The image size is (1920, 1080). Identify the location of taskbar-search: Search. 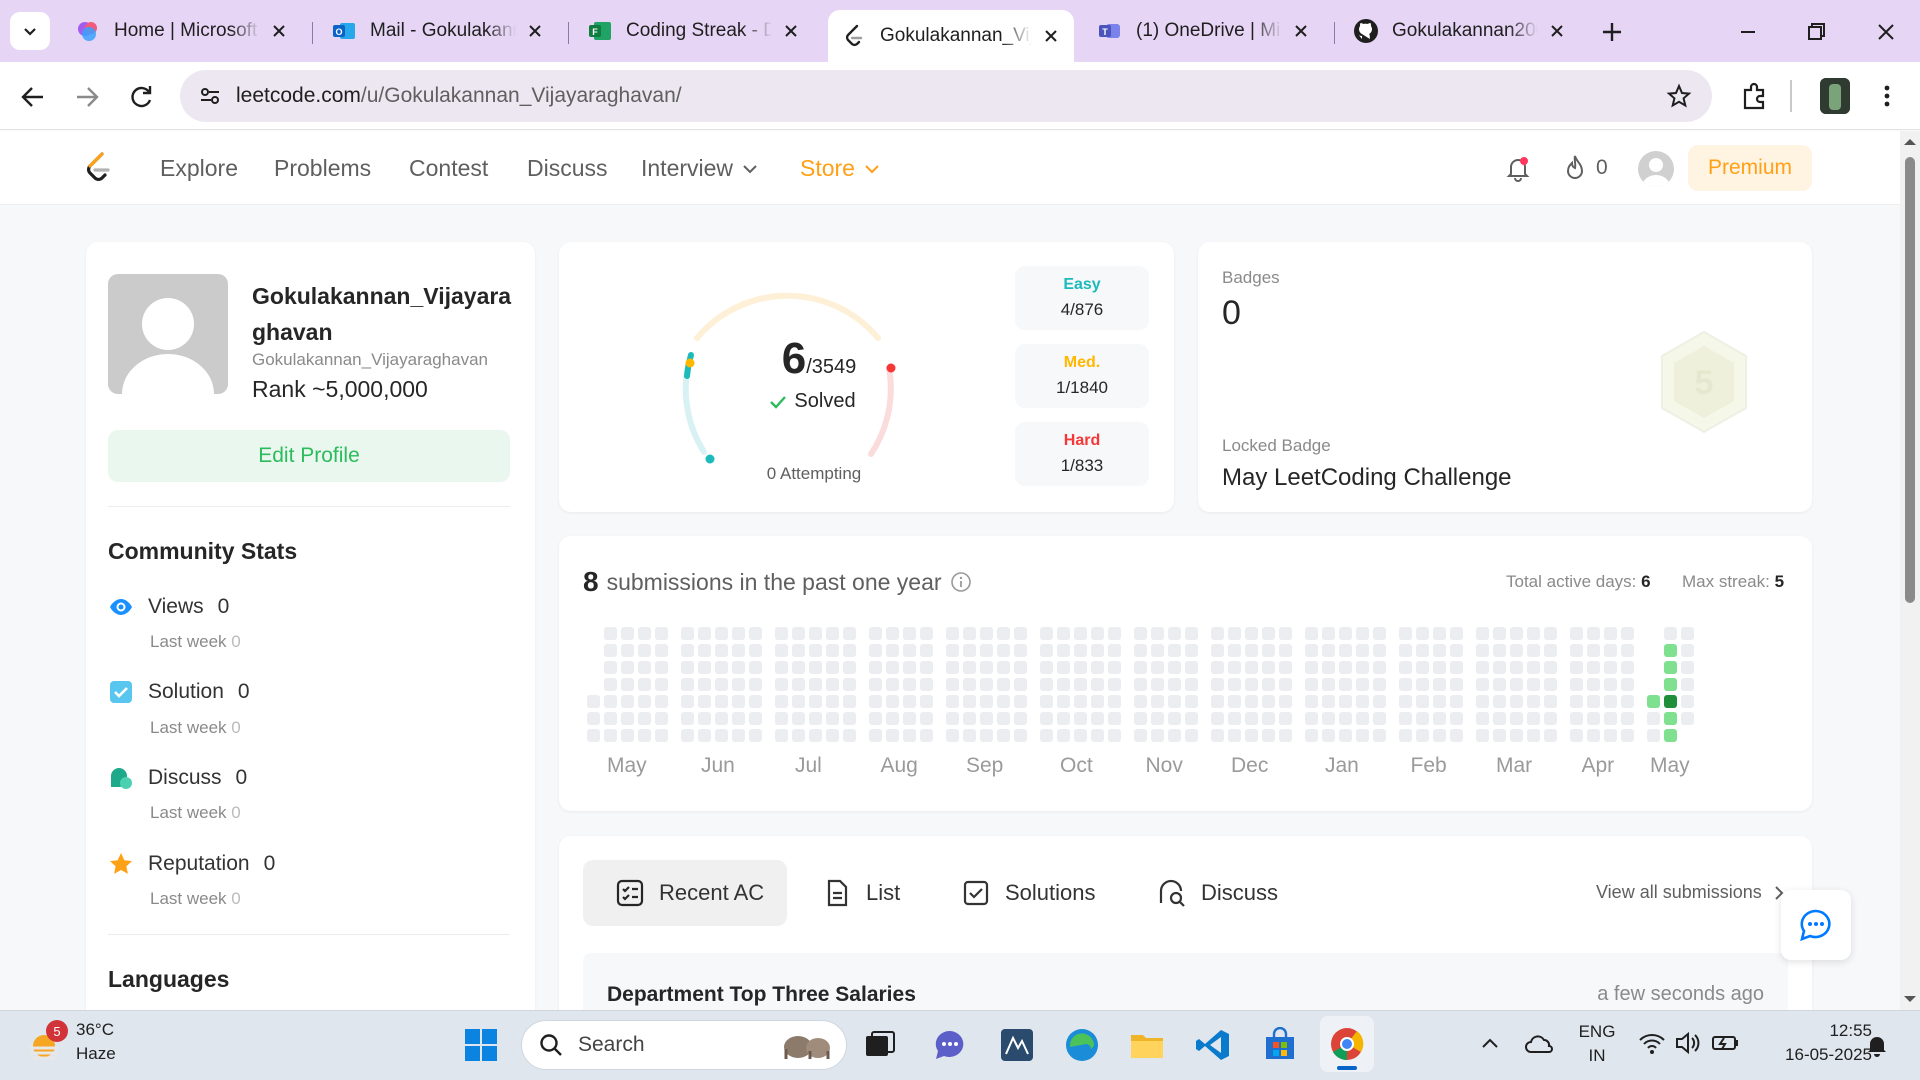
(684, 1045).